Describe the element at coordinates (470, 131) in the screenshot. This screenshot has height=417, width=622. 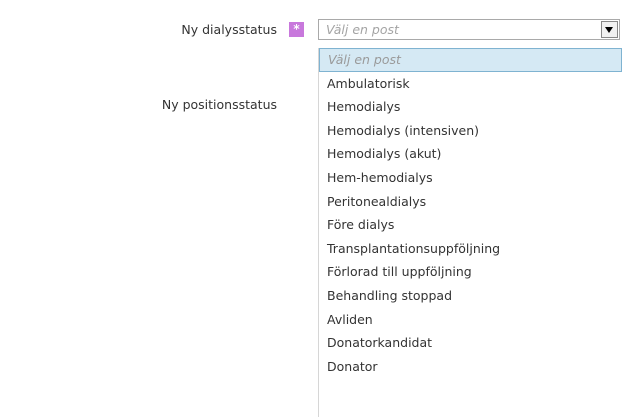
I see `dropdown-option-hemodialys-intensiven: Hemodialys (intensiven)` at that location.